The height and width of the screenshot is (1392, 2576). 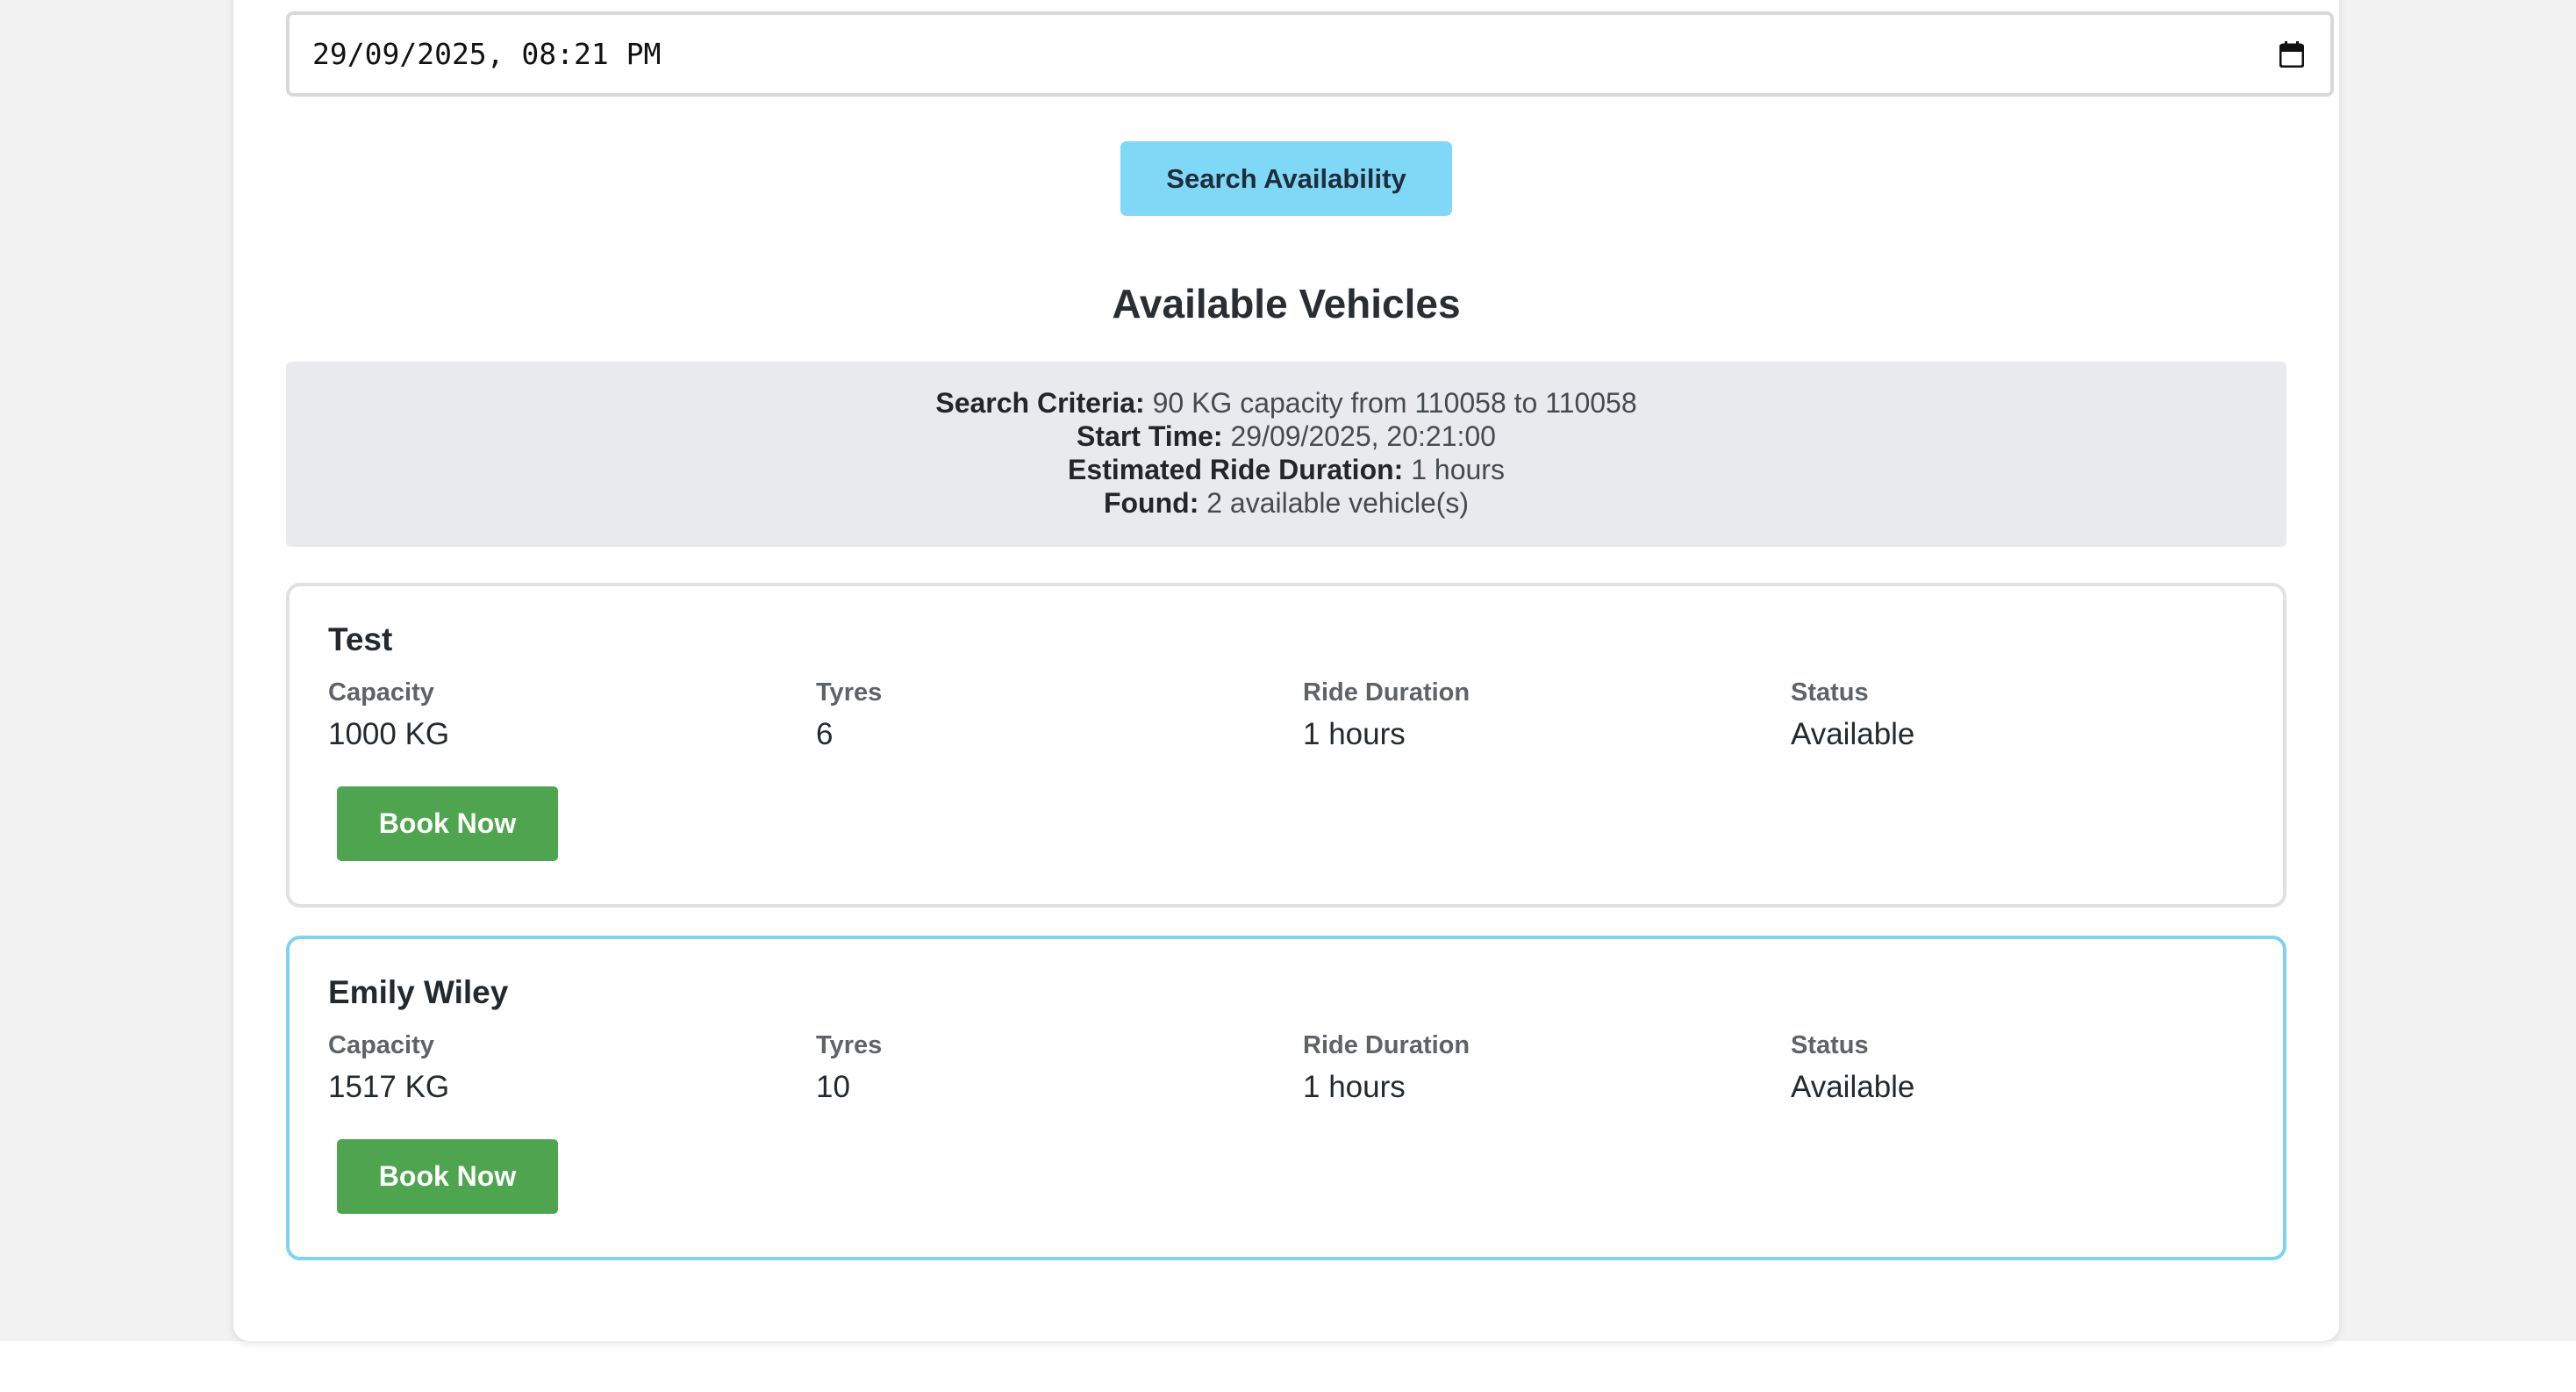 I want to click on available-vehicles-heading: Available Vehicles, so click(x=1286, y=303).